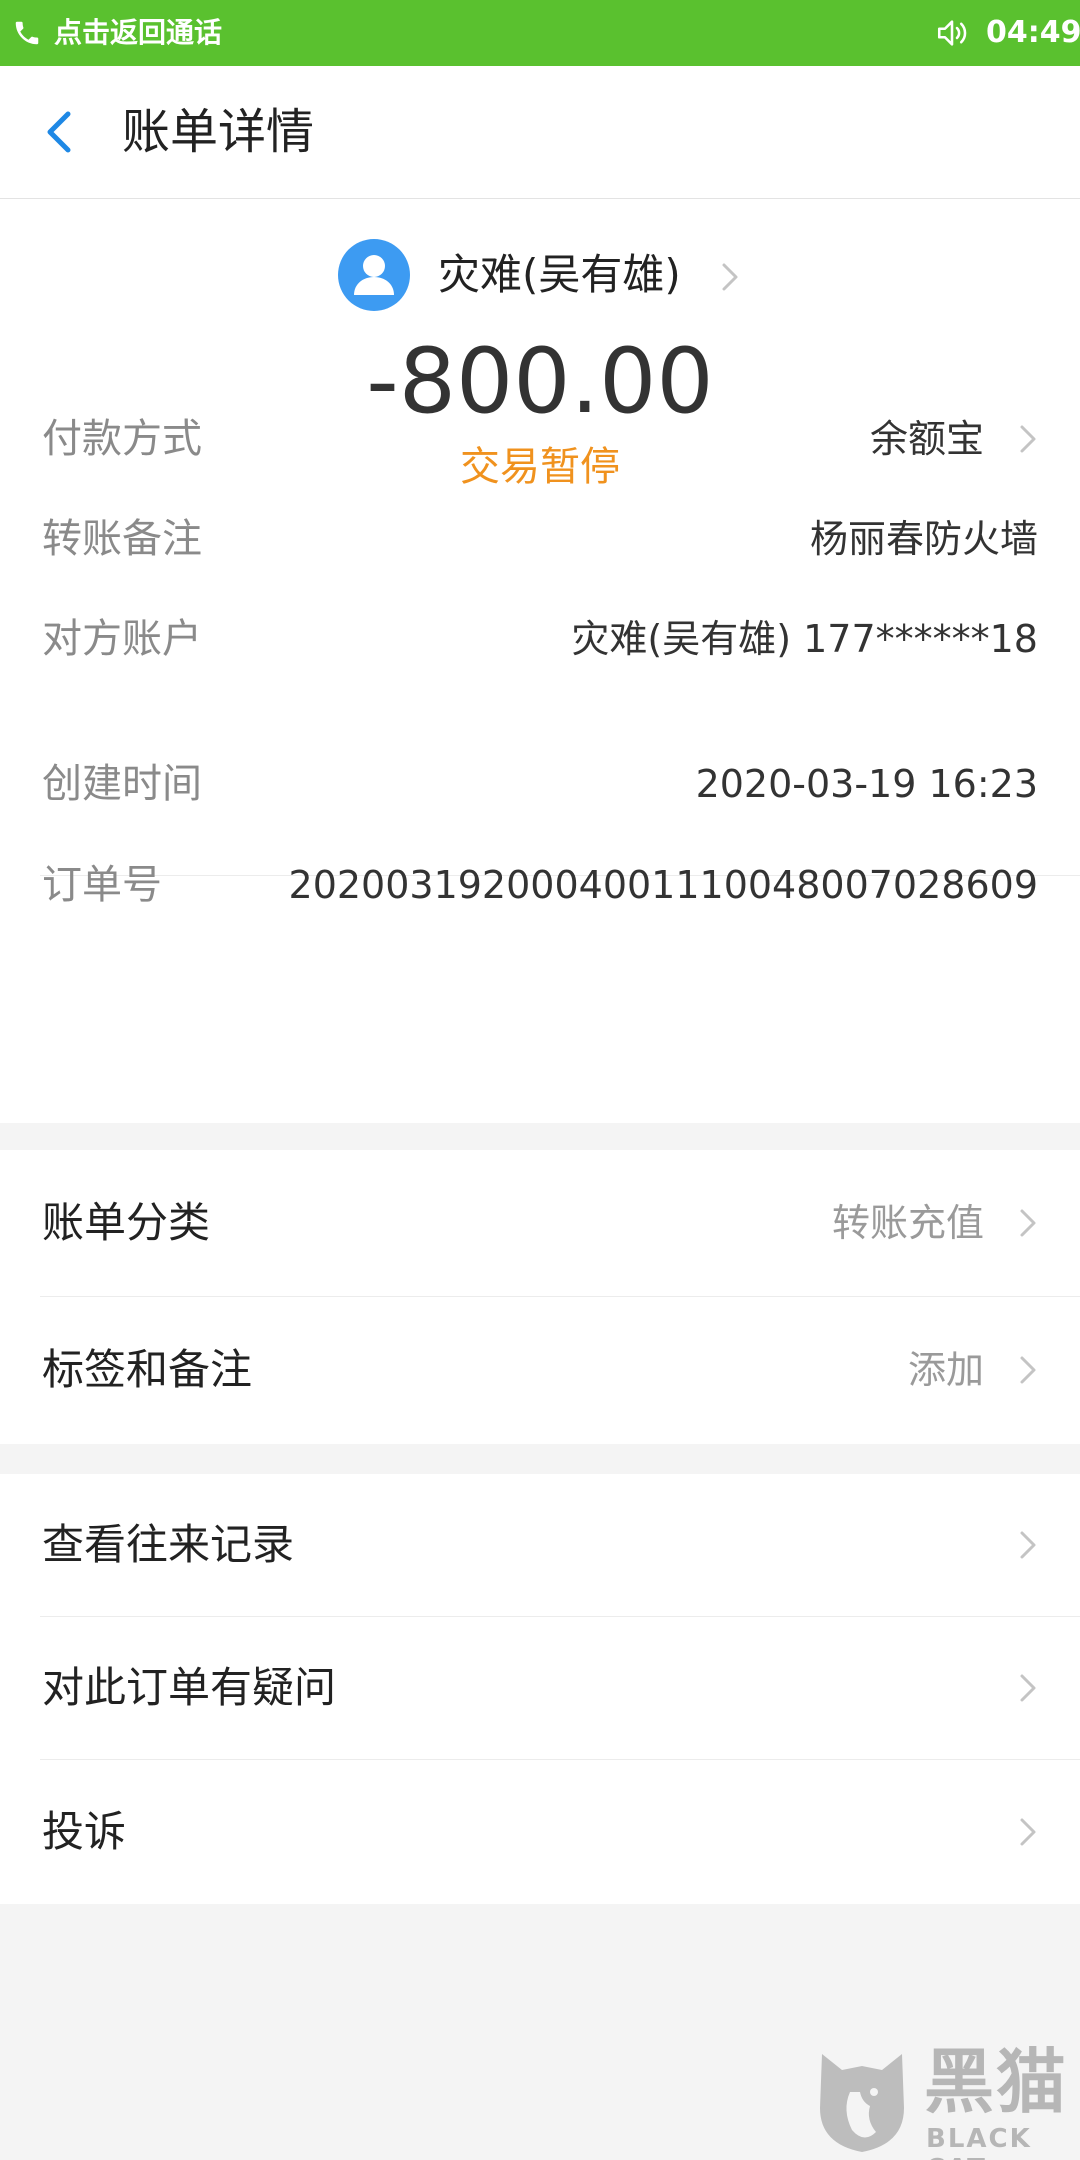  Describe the element at coordinates (540, 132) in the screenshot. I see `nav-header: 账单详情` at that location.